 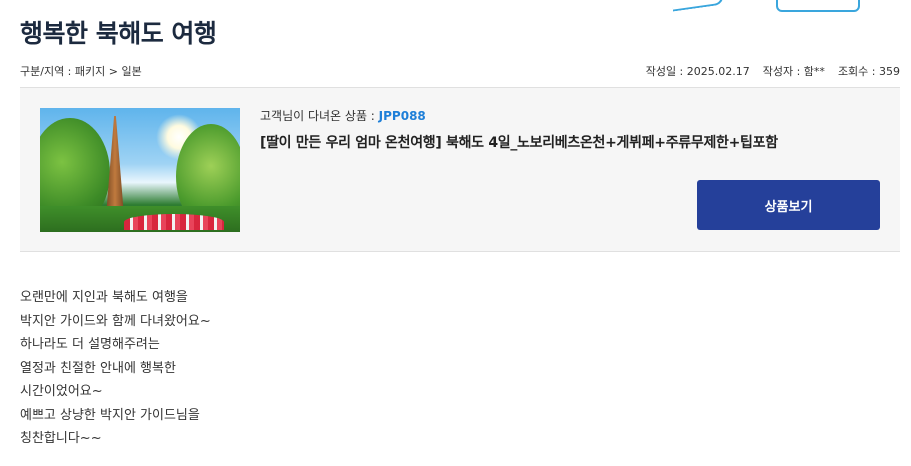 I want to click on product-thumbnail, so click(x=140, y=170).